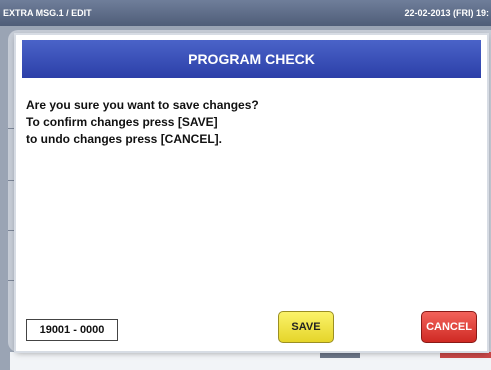 Image resolution: width=491 pixels, height=370 pixels. Describe the element at coordinates (122, 122) in the screenshot. I see `confirm-message-line: To confirm changes press [SAVE]` at that location.